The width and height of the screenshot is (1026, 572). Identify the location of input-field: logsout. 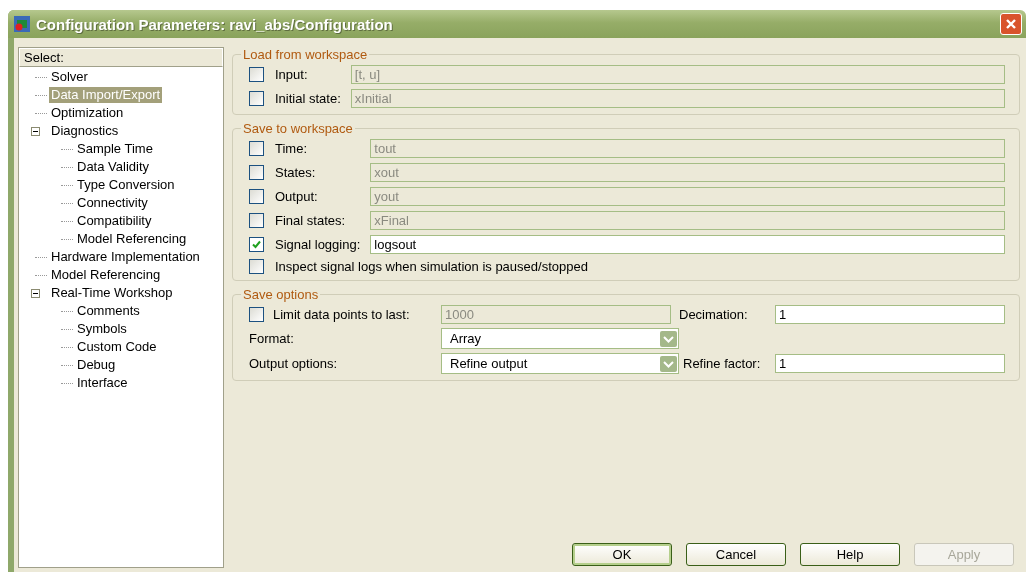
(687, 244).